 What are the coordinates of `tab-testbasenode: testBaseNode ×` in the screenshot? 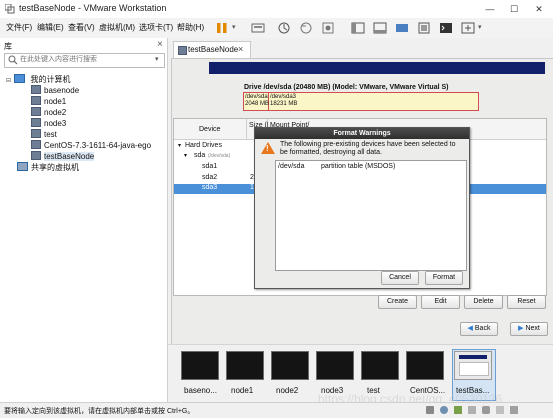 It's located at (212, 49).